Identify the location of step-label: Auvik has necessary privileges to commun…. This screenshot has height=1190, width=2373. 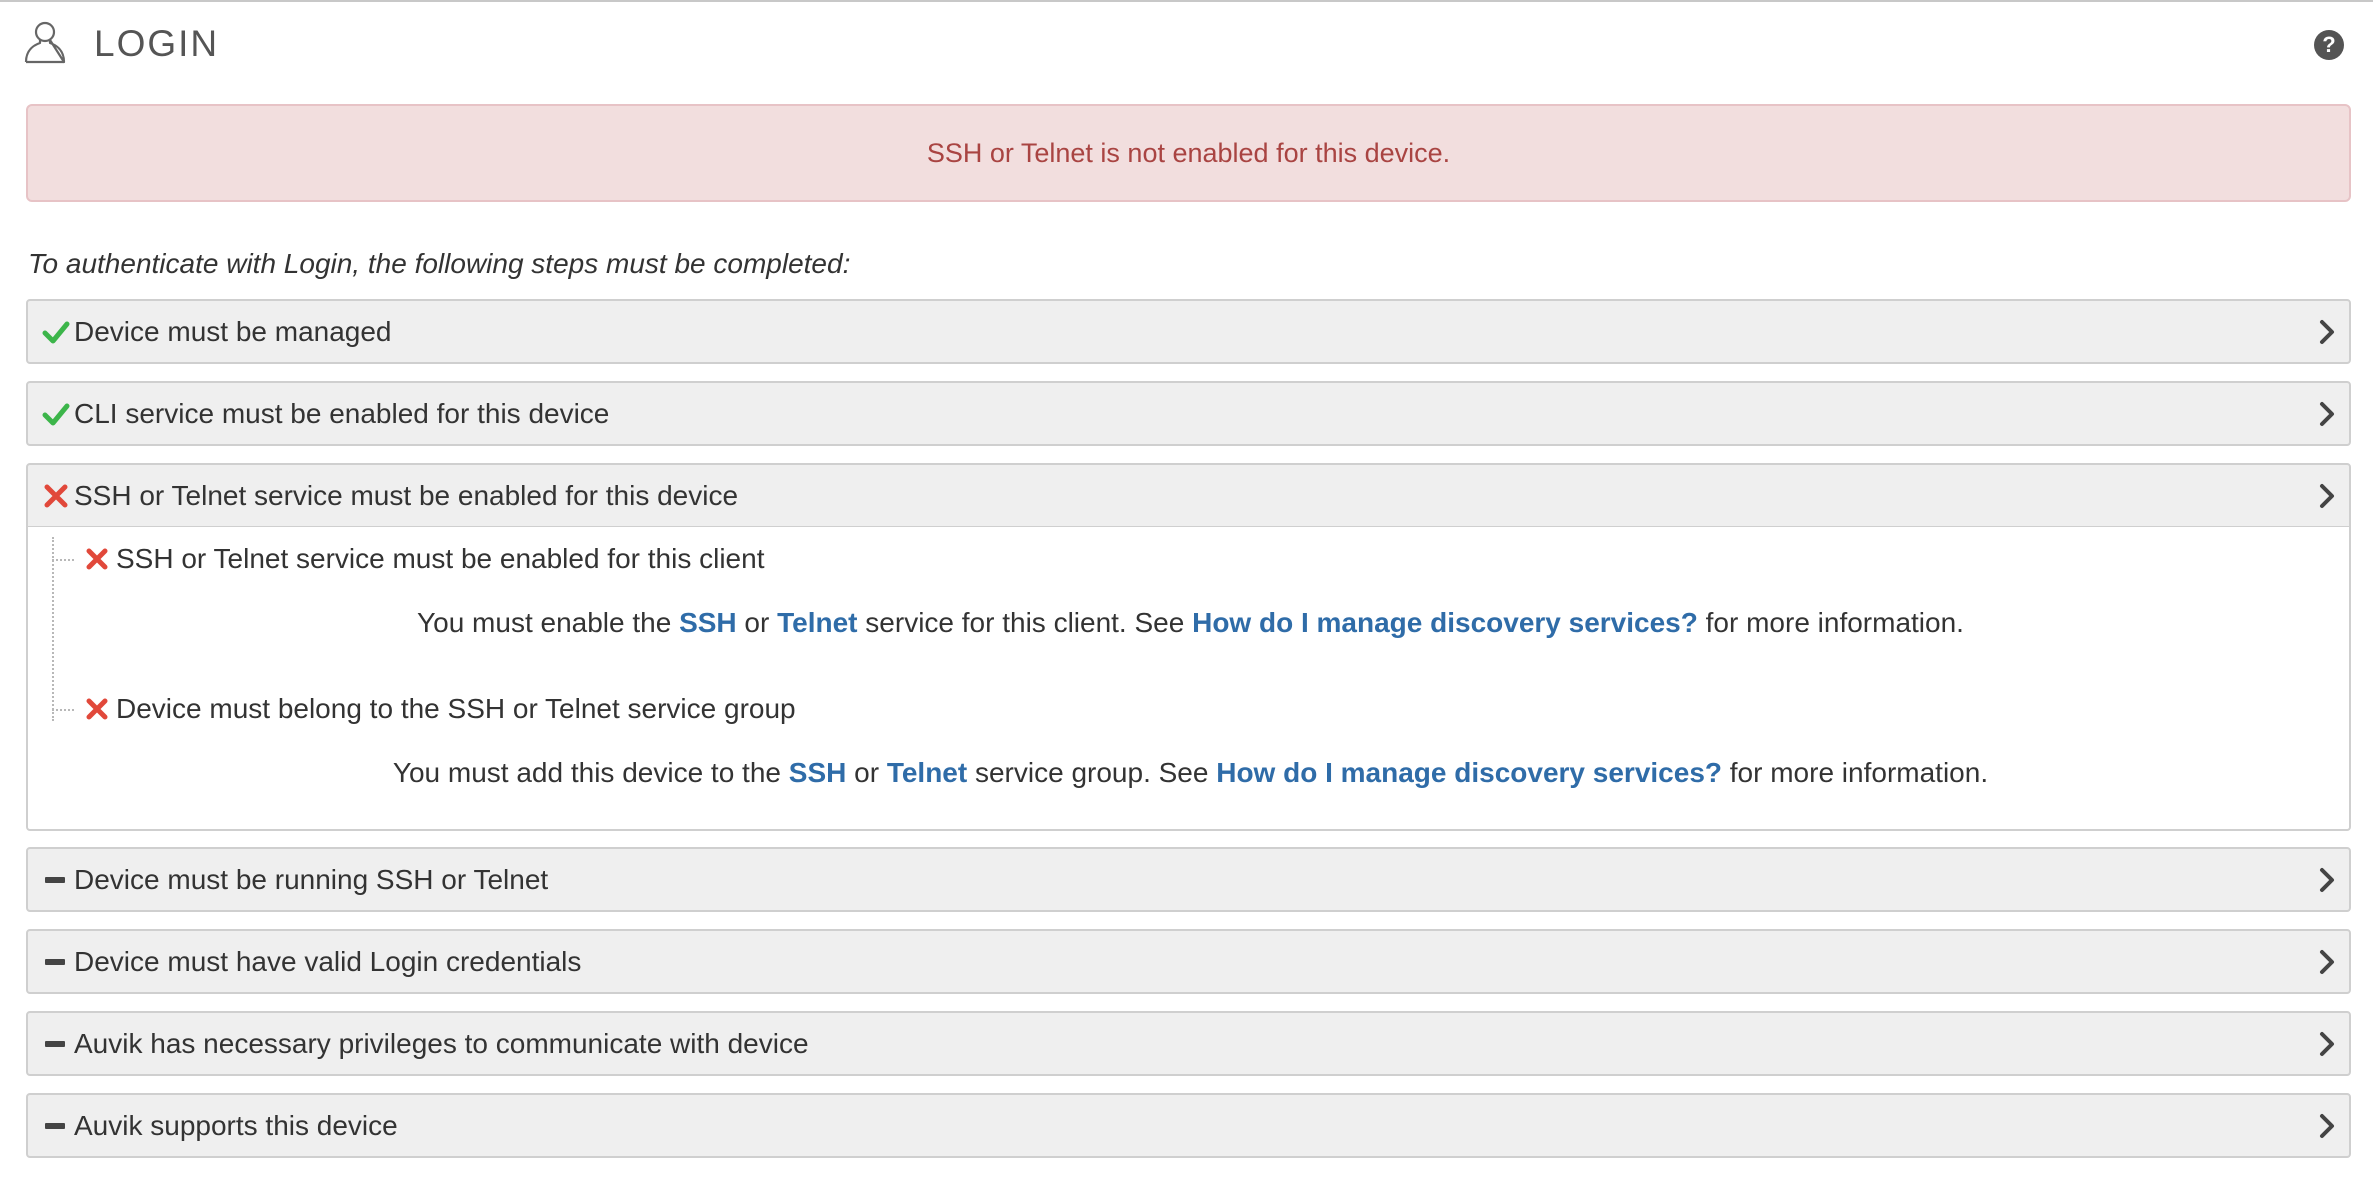
(441, 1043).